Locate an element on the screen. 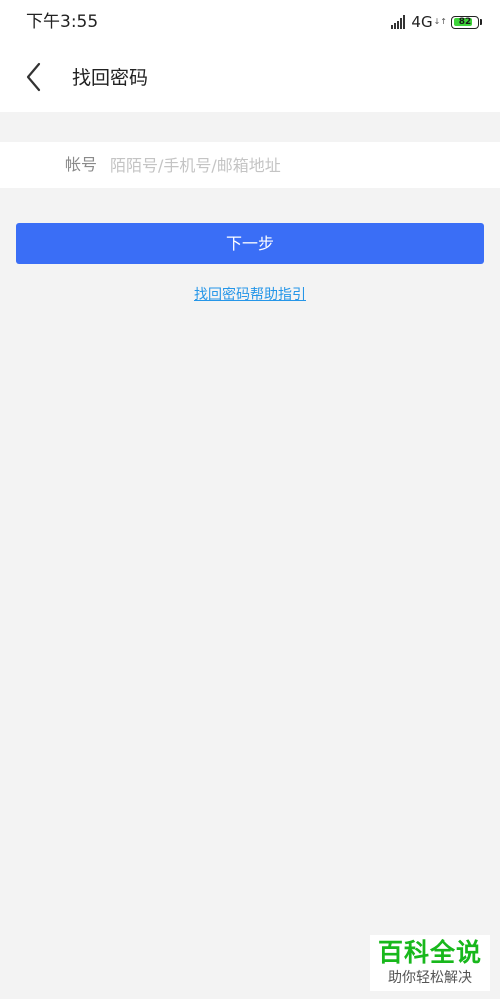 This screenshot has width=500, height=999. signal-icon is located at coordinates (398, 22).